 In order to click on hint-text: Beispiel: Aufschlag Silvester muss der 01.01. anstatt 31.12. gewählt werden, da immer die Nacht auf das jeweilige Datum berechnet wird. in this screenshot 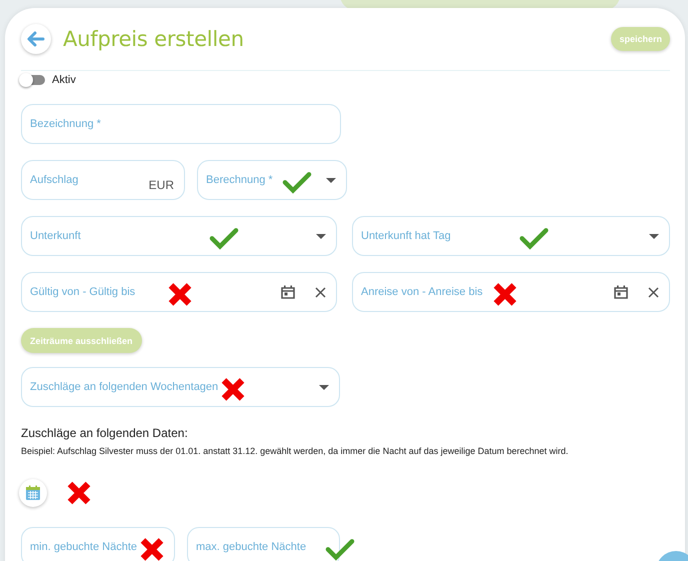, I will do `click(295, 451)`.